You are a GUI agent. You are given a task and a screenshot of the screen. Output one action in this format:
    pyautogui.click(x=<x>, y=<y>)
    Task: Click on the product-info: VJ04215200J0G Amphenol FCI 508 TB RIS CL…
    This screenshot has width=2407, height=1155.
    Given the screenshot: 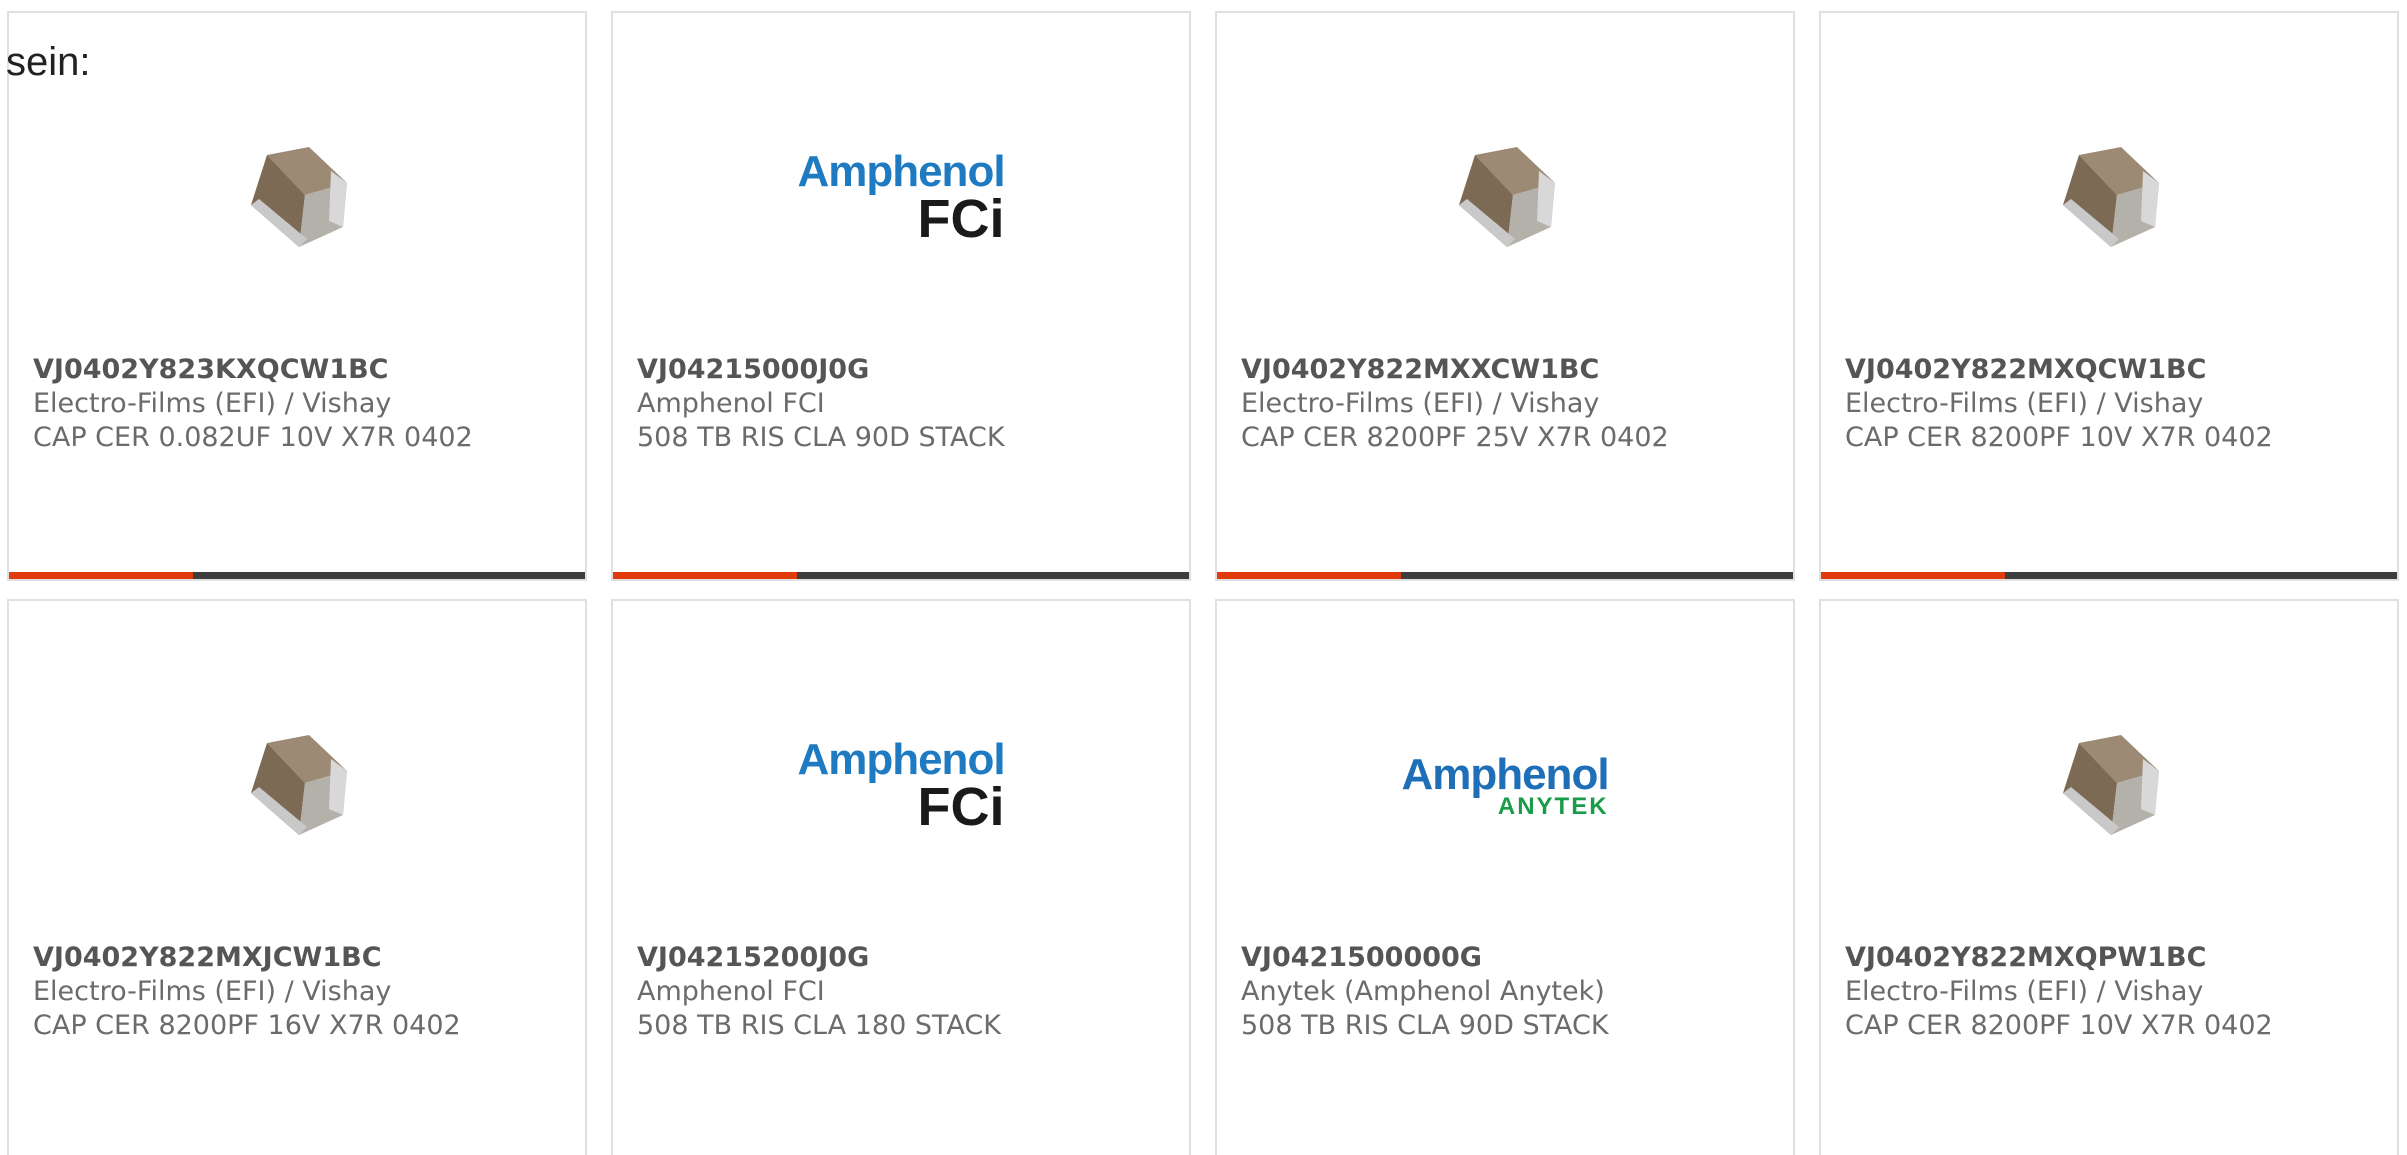 What is the action you would take?
    pyautogui.click(x=907, y=992)
    